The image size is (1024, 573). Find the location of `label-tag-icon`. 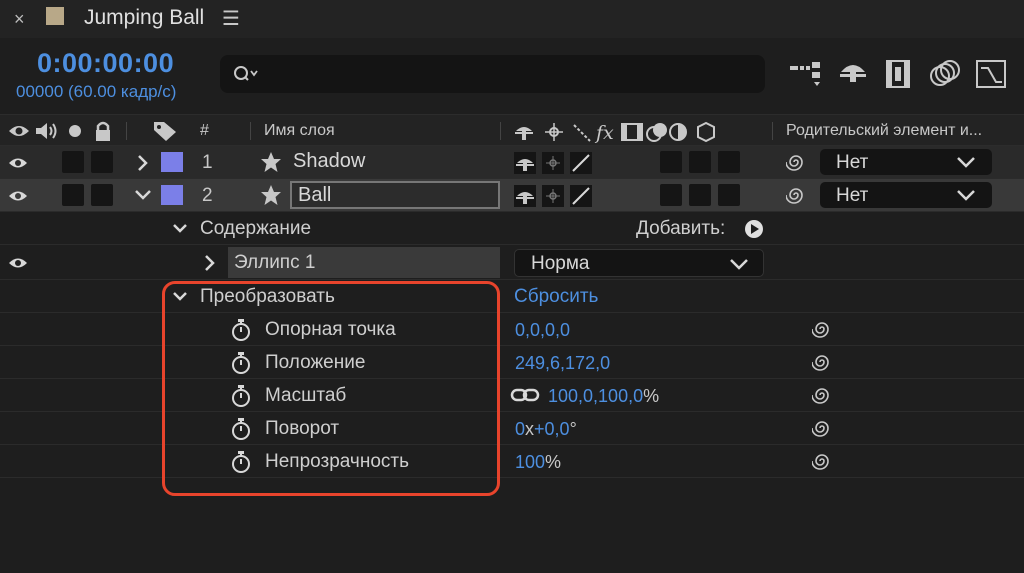

label-tag-icon is located at coordinates (165, 131).